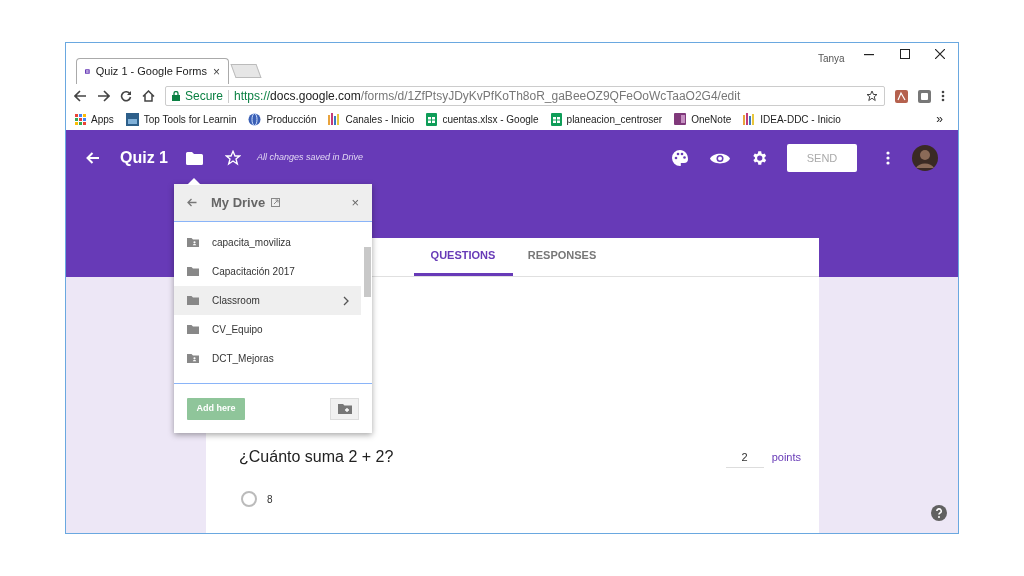 This screenshot has height=576, width=1024. I want to click on form-title: Quiz 1, so click(144, 158).